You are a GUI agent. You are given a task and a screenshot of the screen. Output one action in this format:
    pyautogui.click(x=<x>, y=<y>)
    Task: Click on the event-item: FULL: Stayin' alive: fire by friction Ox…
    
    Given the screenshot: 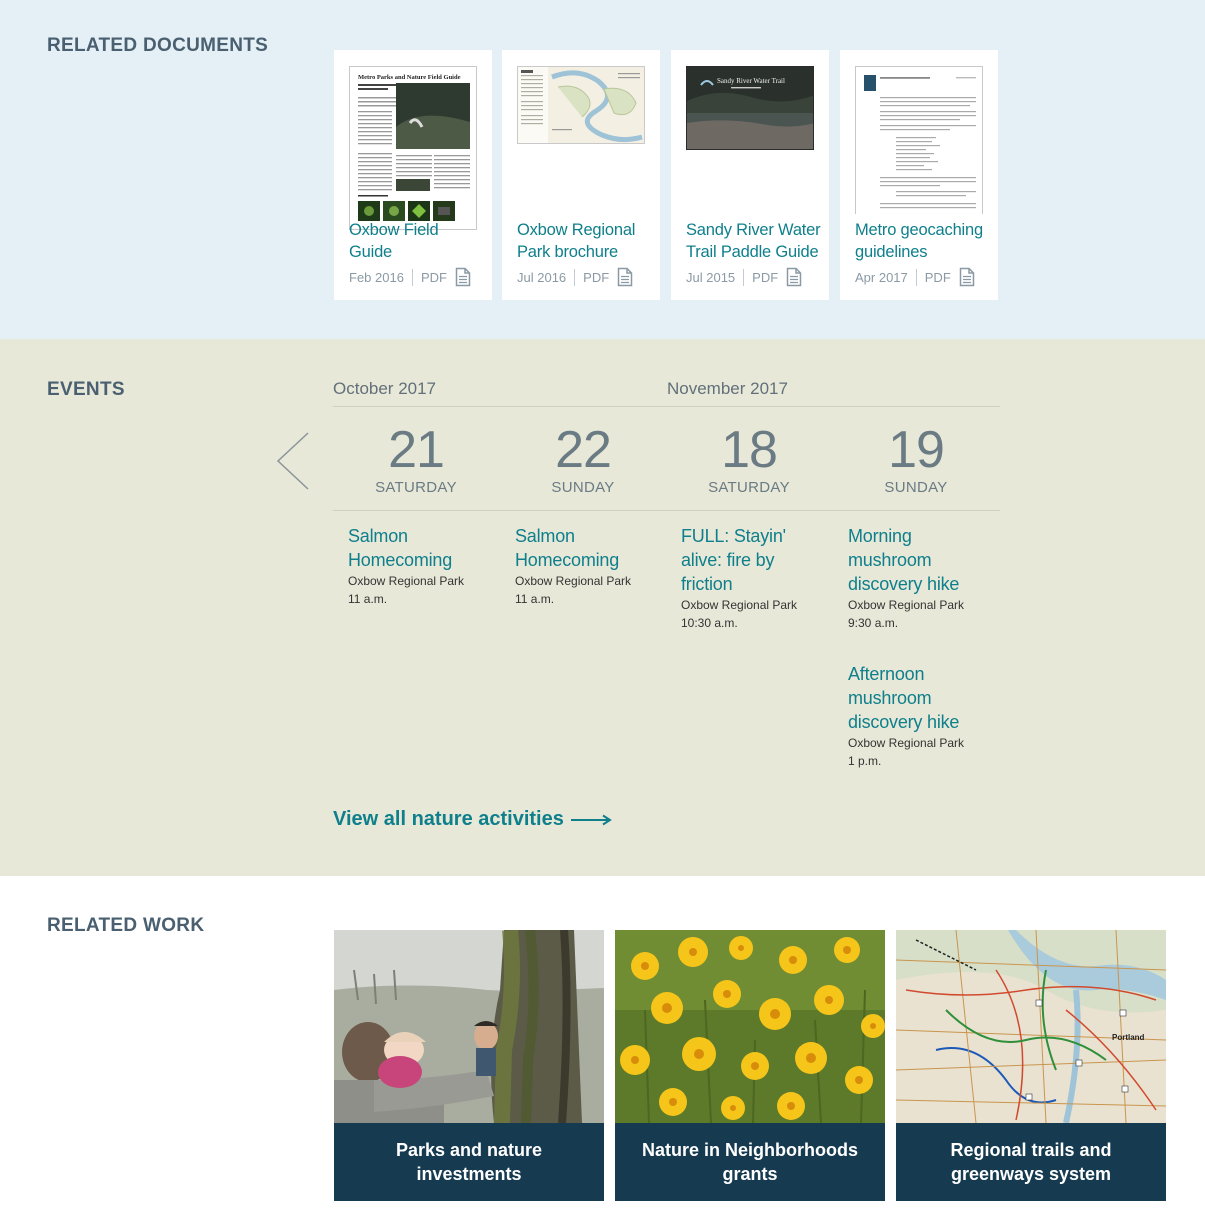 What is the action you would take?
    pyautogui.click(x=751, y=578)
    